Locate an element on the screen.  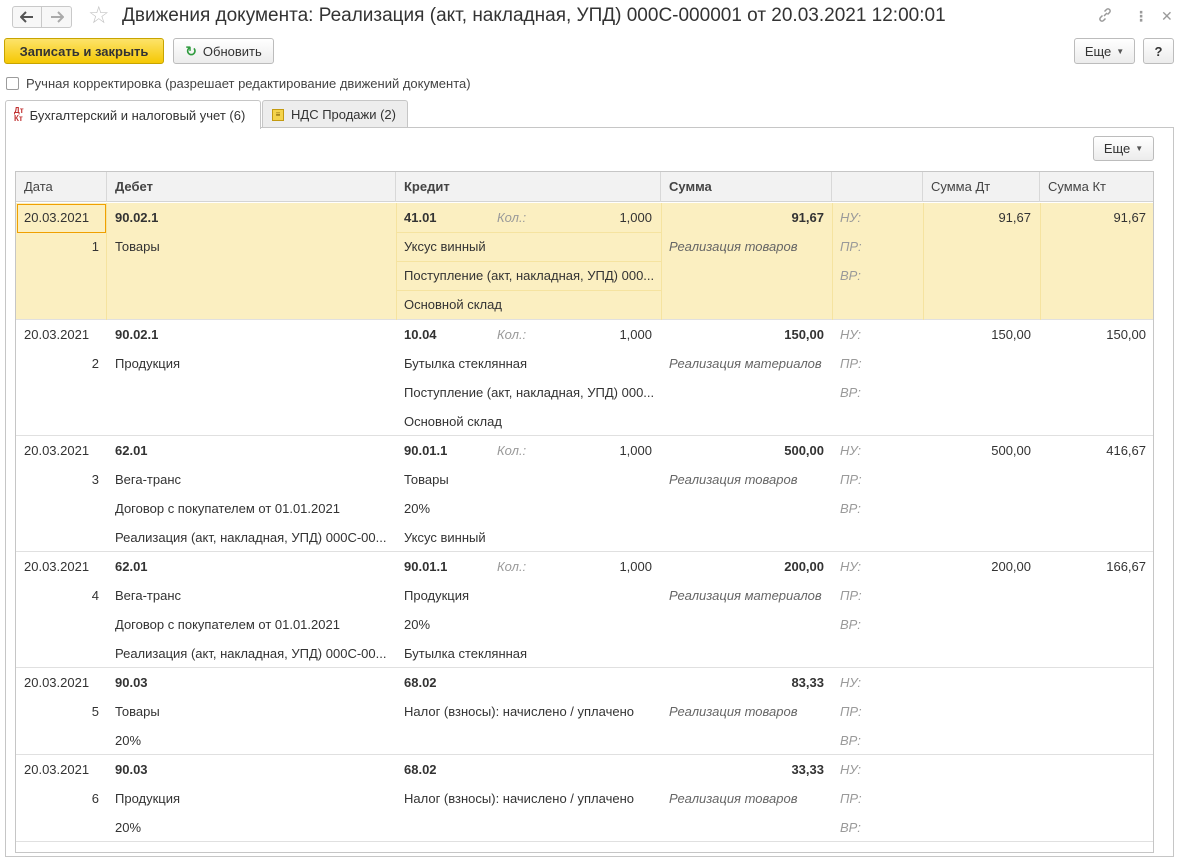
sum-kt-value: 416,67 is located at coordinates (1126, 450).